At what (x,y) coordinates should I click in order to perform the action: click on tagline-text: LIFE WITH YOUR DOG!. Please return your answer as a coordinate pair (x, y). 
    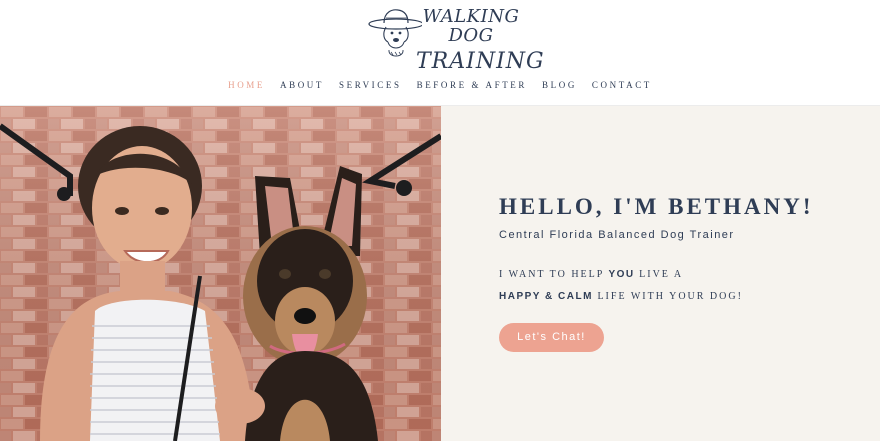
    Looking at the image, I should click on (667, 296).